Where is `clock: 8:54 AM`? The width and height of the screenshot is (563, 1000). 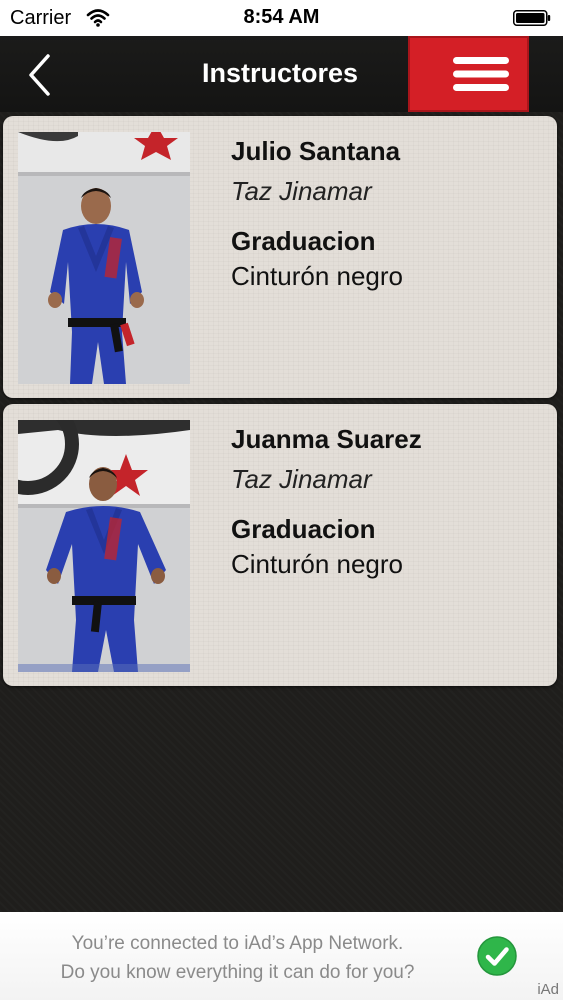
clock: 8:54 AM is located at coordinates (281, 17).